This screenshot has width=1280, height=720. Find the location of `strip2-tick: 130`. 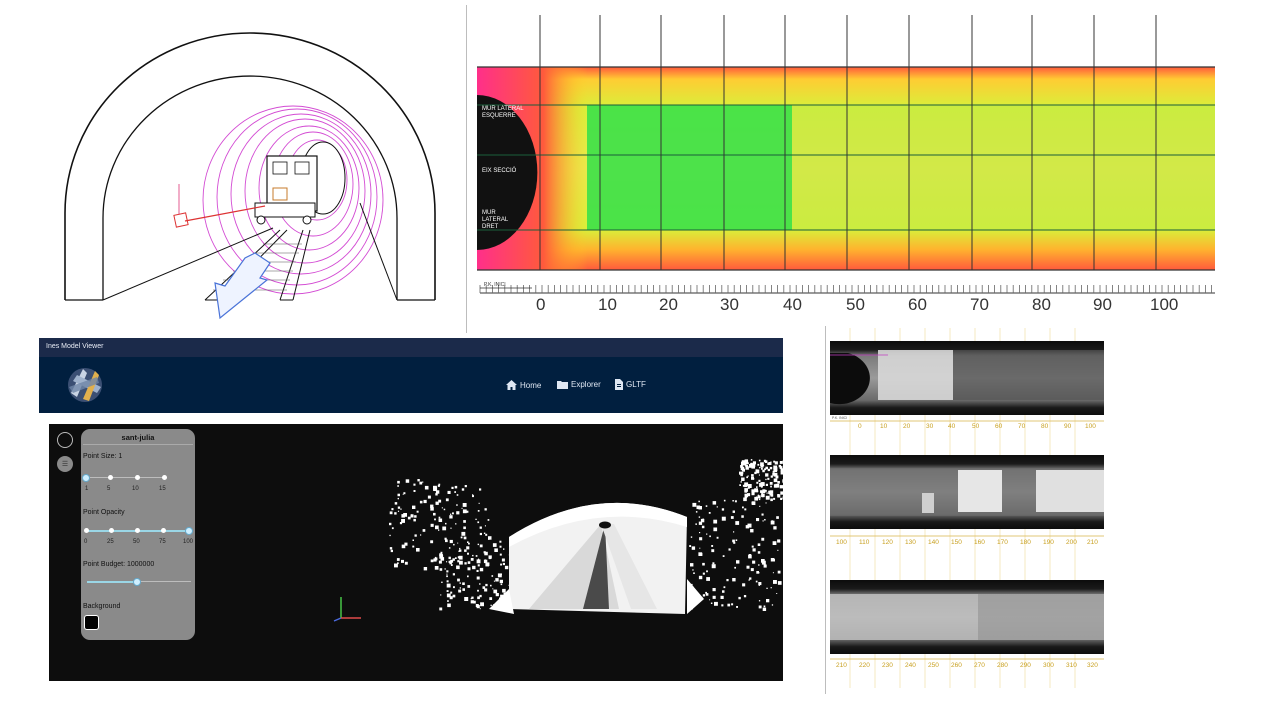

strip2-tick: 130 is located at coordinates (910, 542).